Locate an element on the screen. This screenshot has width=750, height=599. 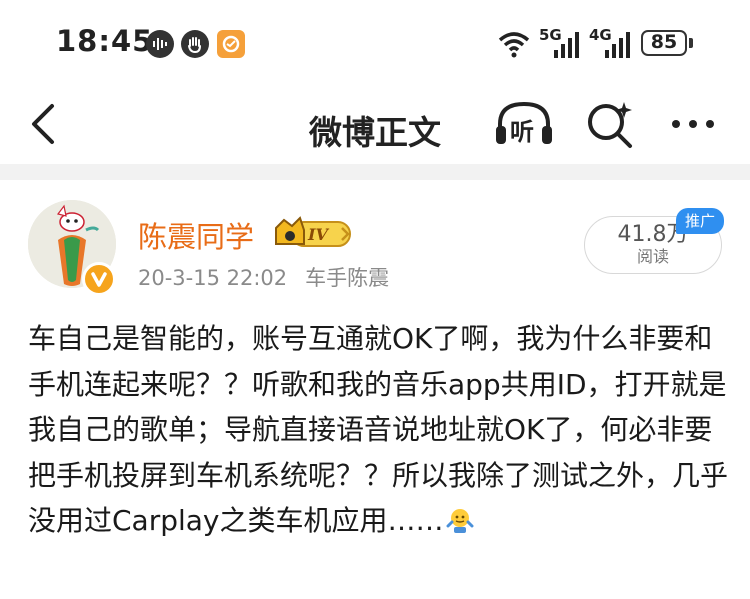
username: 陈震同学 is located at coordinates (196, 235).